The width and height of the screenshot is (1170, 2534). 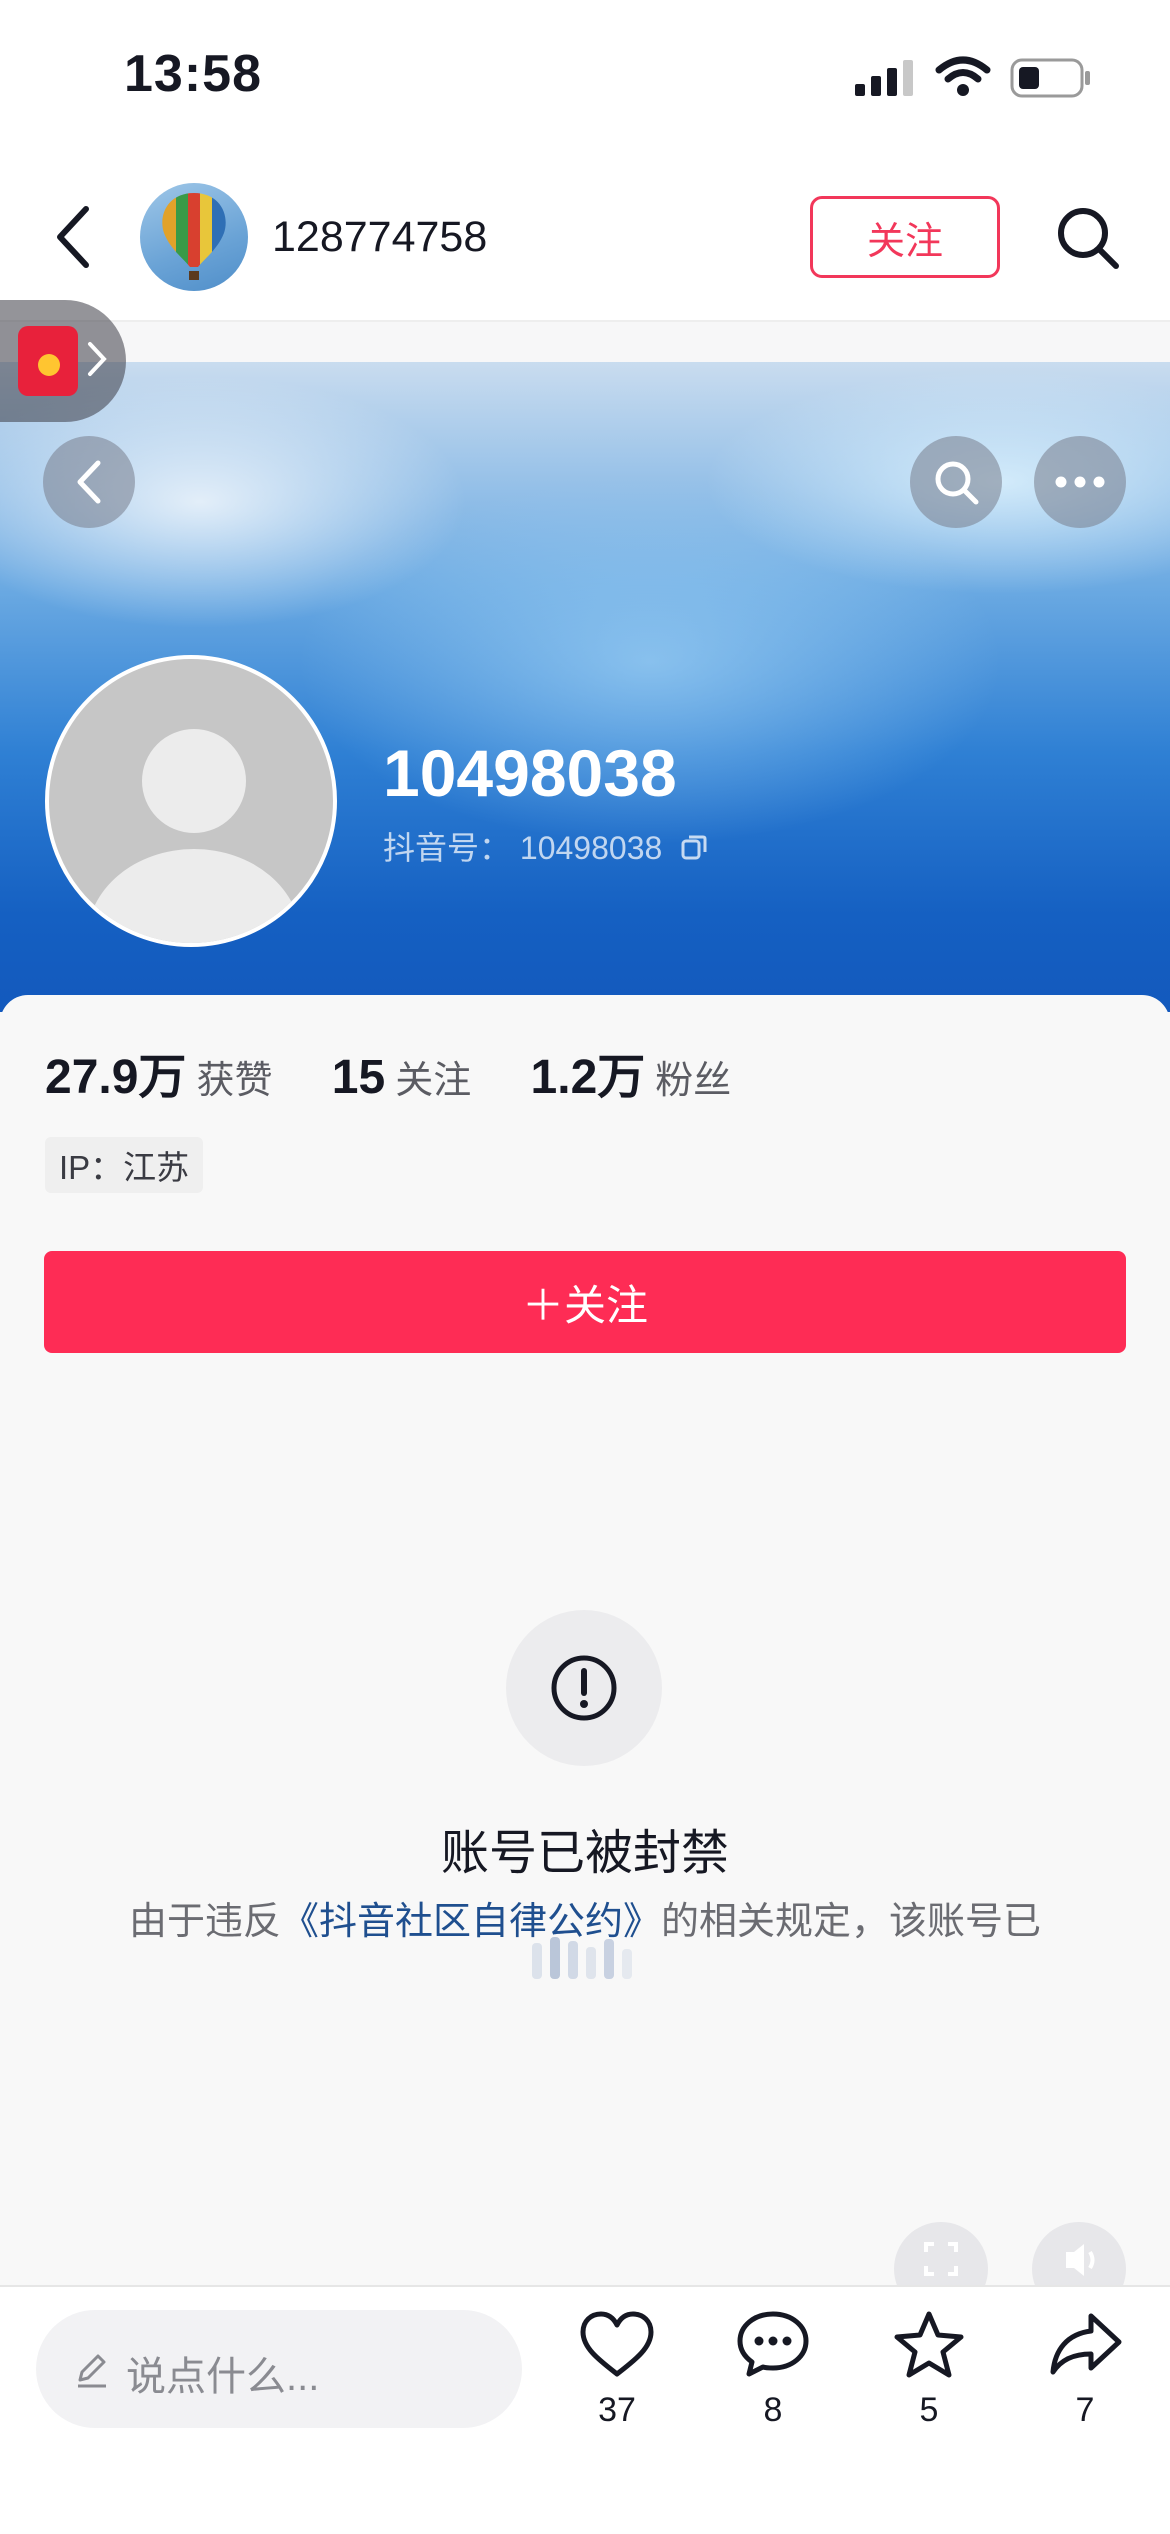 What do you see at coordinates (929, 2410) in the screenshot?
I see `favorite-count: 5` at bounding box center [929, 2410].